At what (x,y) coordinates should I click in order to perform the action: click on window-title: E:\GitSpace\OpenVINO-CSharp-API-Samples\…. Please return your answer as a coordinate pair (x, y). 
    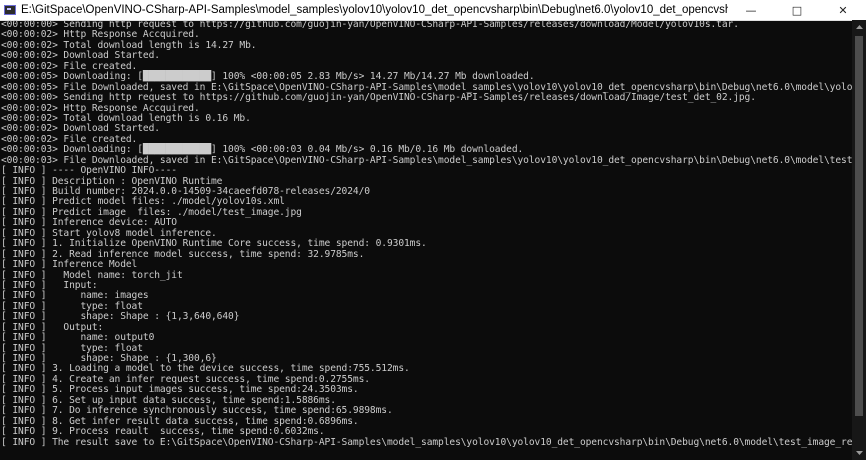
    Looking at the image, I should click on (374, 10).